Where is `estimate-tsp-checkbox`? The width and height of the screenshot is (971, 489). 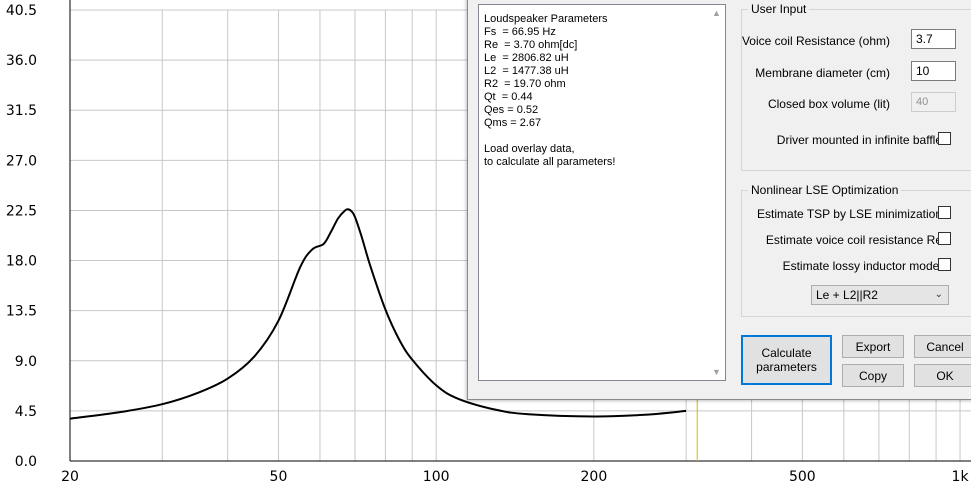 estimate-tsp-checkbox is located at coordinates (944, 212).